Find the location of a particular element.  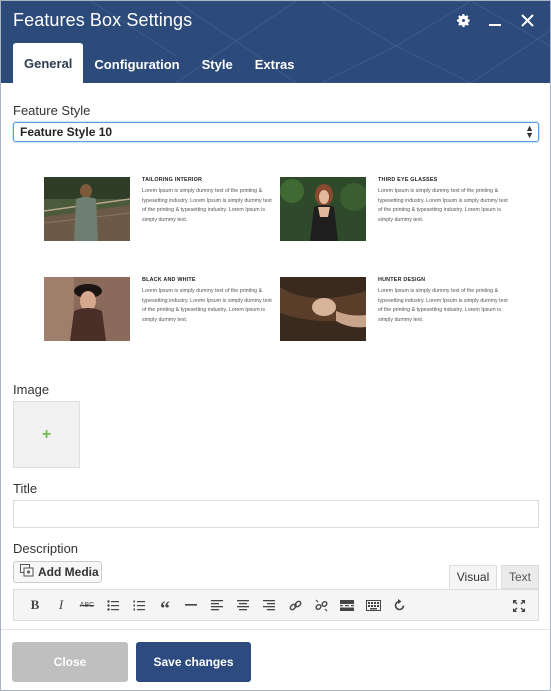

media-icon is located at coordinates (27, 572).